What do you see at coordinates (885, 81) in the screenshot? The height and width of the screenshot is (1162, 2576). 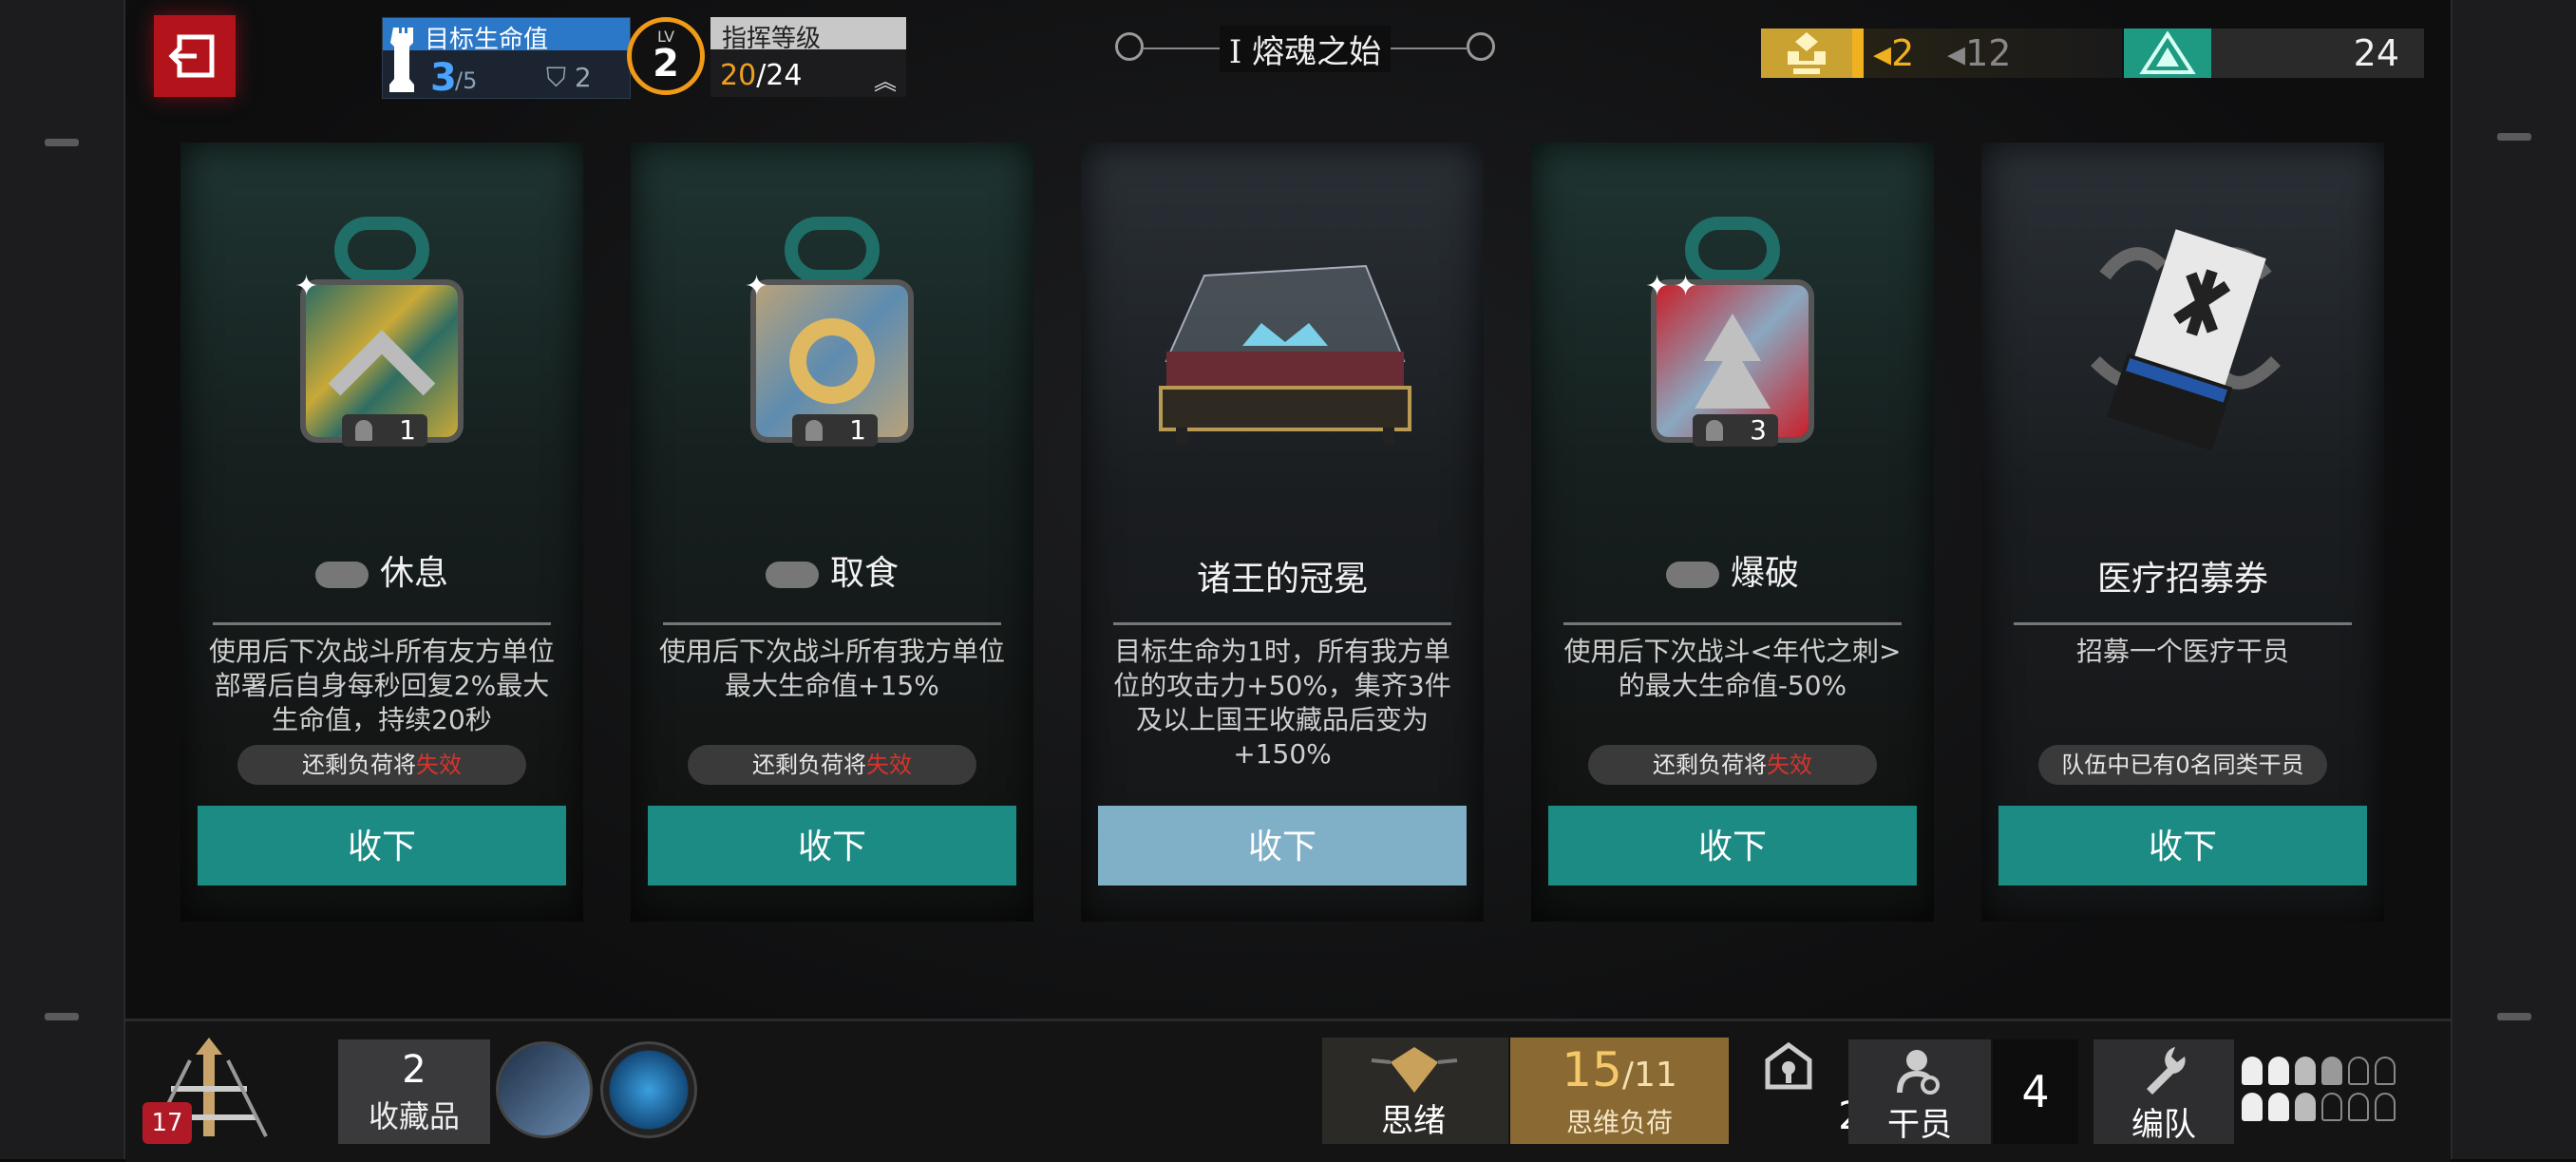 I see `chevron-up-icon: ︽` at bounding box center [885, 81].